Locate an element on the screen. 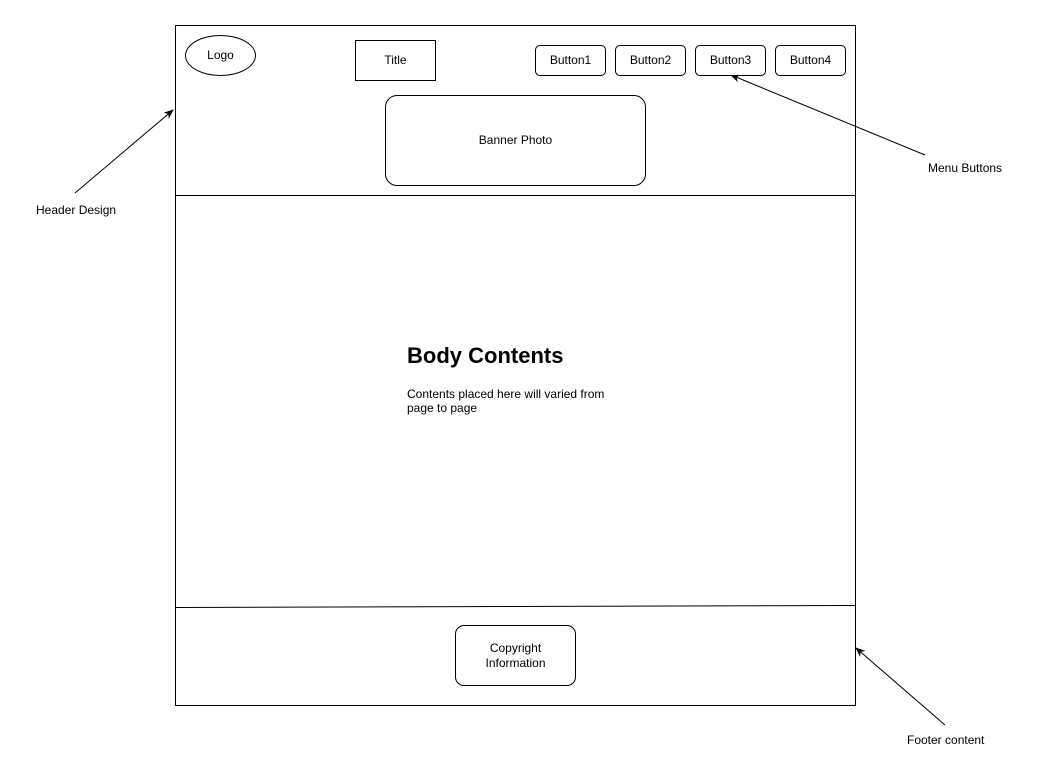  menu-button-3-label: Button3 is located at coordinates (730, 60).